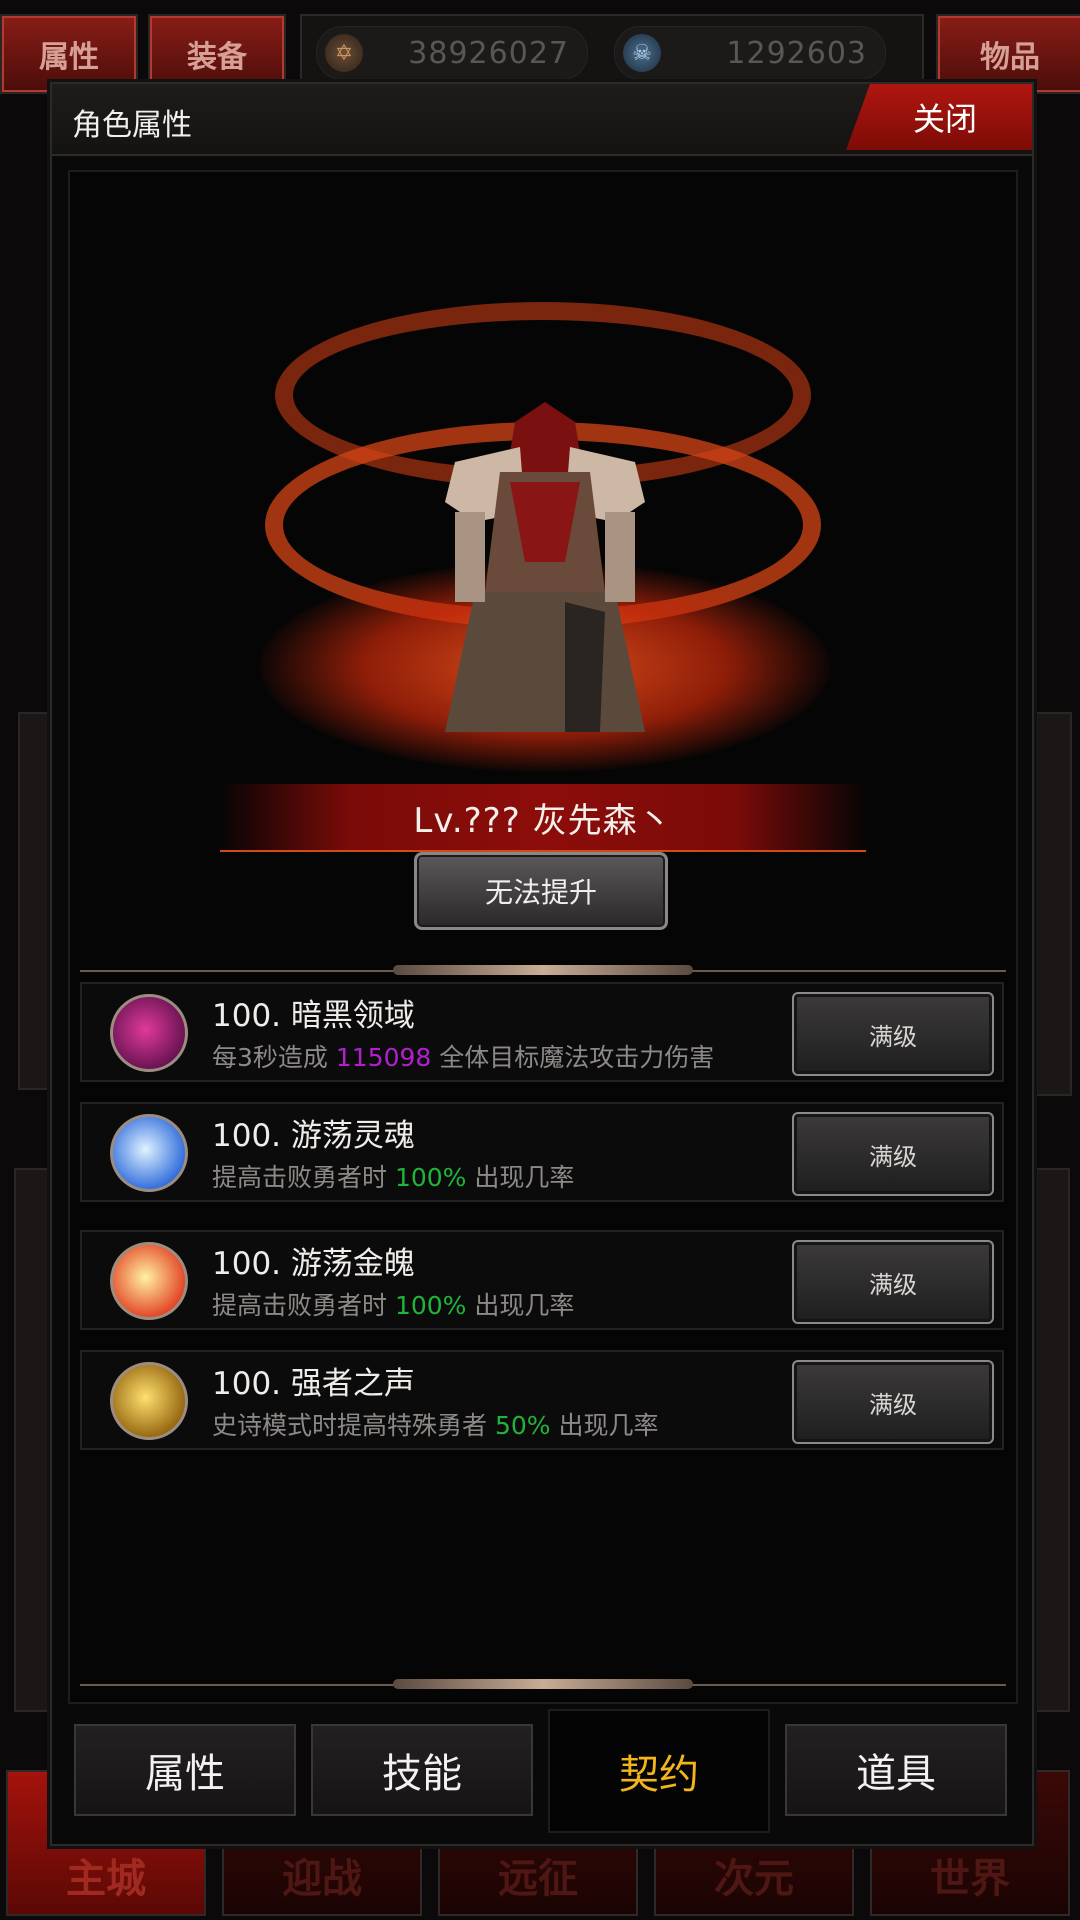 Image resolution: width=1080 pixels, height=1920 pixels. I want to click on skill-row: 100. 游荡灵魂 提高击败勇者时 100% 出现几率 满级, so click(542, 1152).